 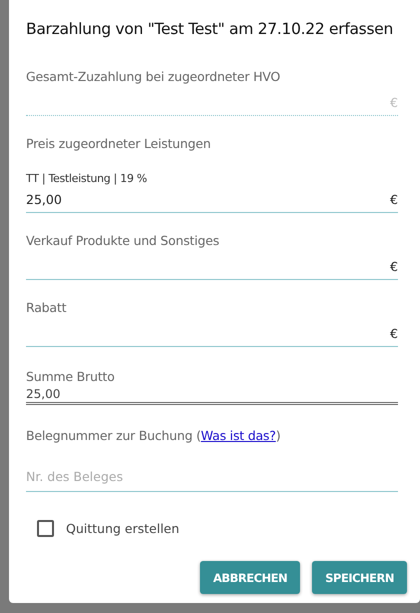 What do you see at coordinates (154, 435) in the screenshot?
I see `field-label: Belegnummer zur Buchung (Was ist das?)` at bounding box center [154, 435].